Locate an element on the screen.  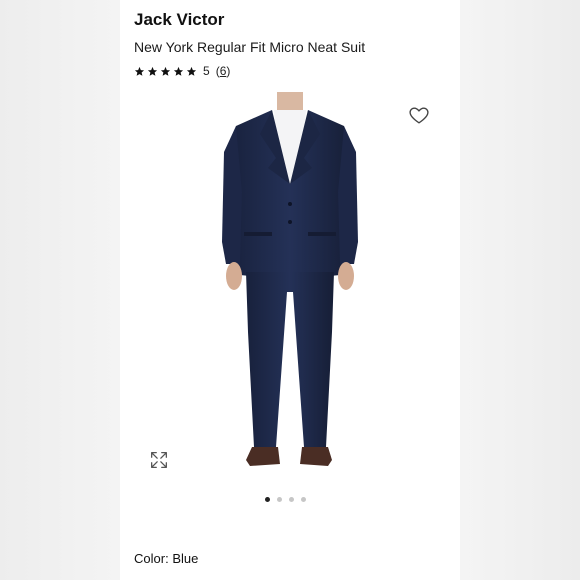
color-selection: Color: Blue is located at coordinates (166, 558).